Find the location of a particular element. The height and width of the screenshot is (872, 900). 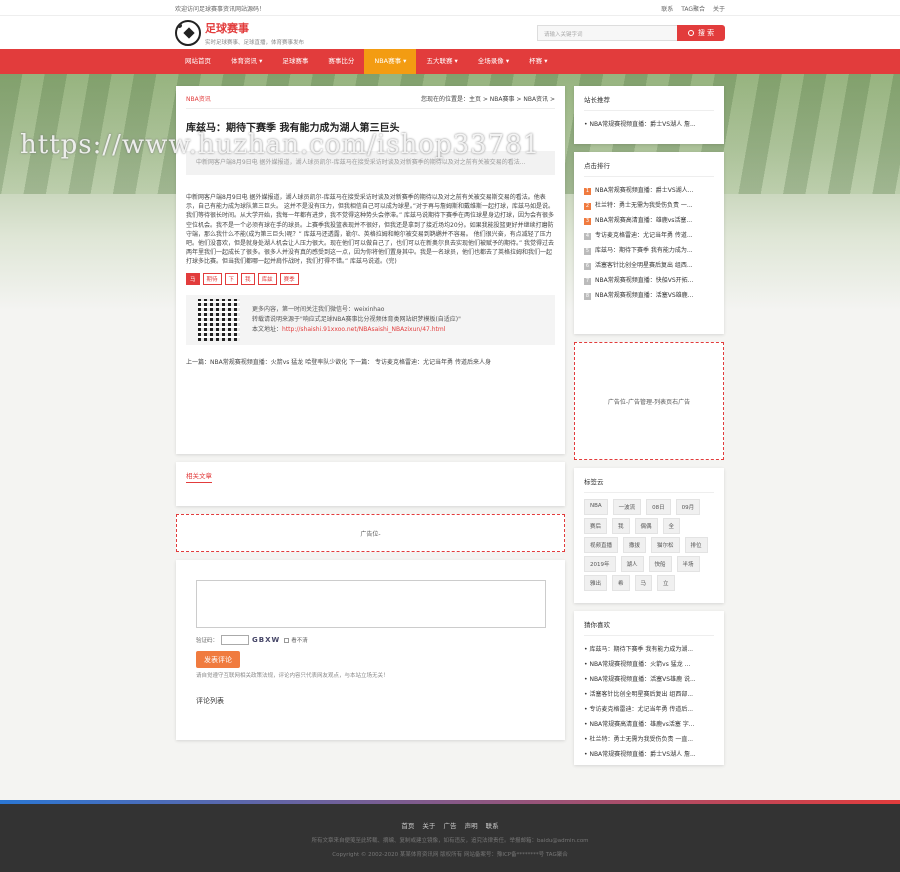

tag-item: 期待 is located at coordinates (212, 278).